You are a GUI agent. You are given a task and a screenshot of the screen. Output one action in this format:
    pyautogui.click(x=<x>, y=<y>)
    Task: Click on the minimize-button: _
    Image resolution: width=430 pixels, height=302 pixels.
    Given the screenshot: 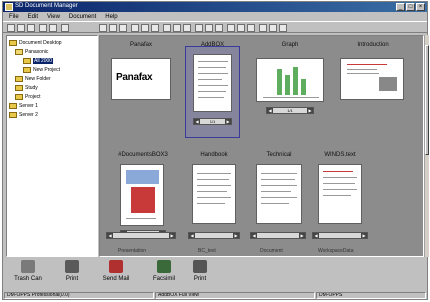 What is the action you would take?
    pyautogui.click(x=400, y=7)
    